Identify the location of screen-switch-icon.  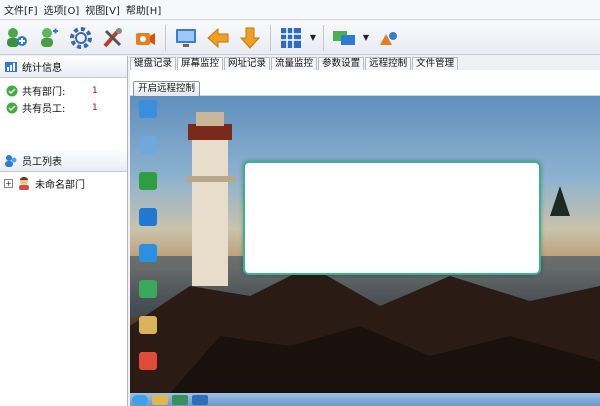
(344, 37).